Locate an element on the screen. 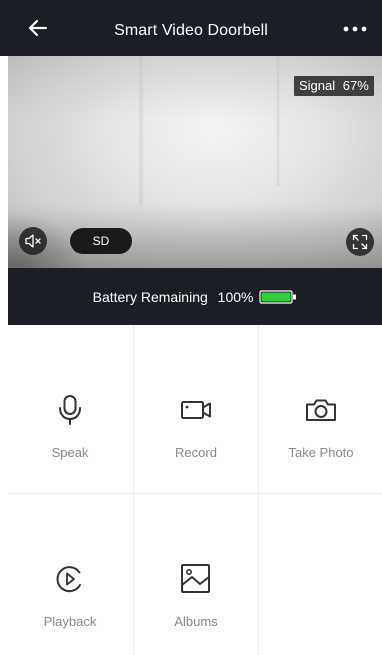 The width and height of the screenshot is (382, 655). quality-toggle-button: SD is located at coordinates (101, 241).